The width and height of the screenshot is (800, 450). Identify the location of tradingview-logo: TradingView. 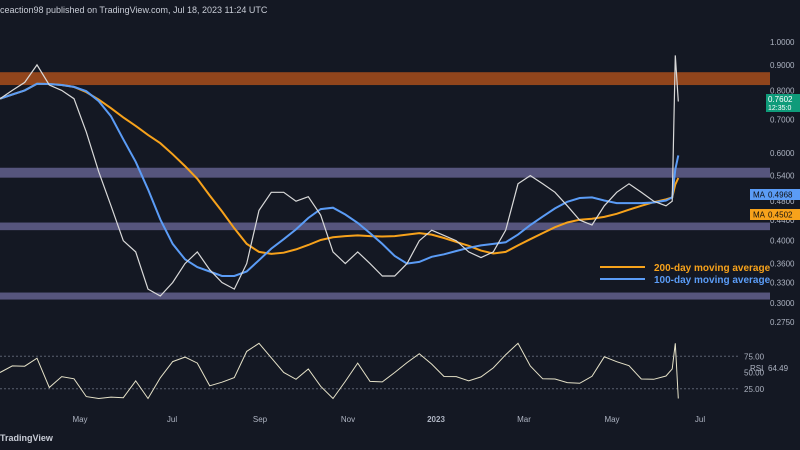
(26, 438).